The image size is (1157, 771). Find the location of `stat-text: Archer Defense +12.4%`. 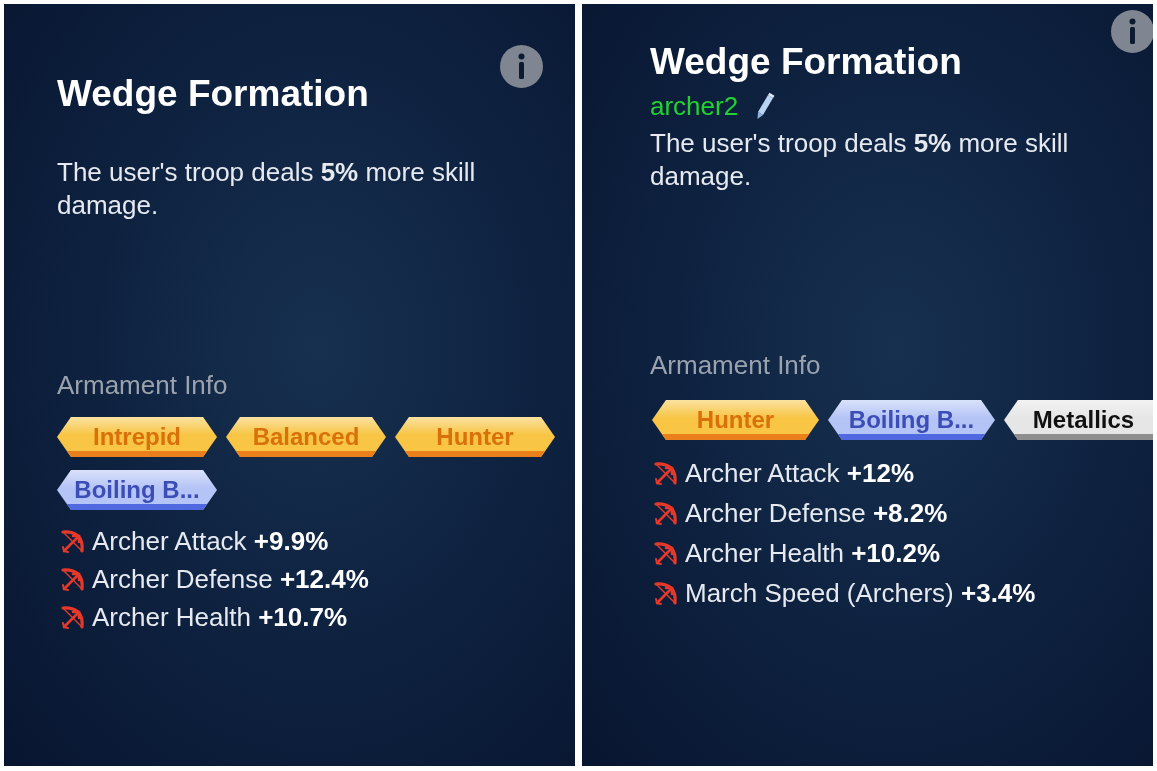

stat-text: Archer Defense +12.4% is located at coordinates (230, 579).